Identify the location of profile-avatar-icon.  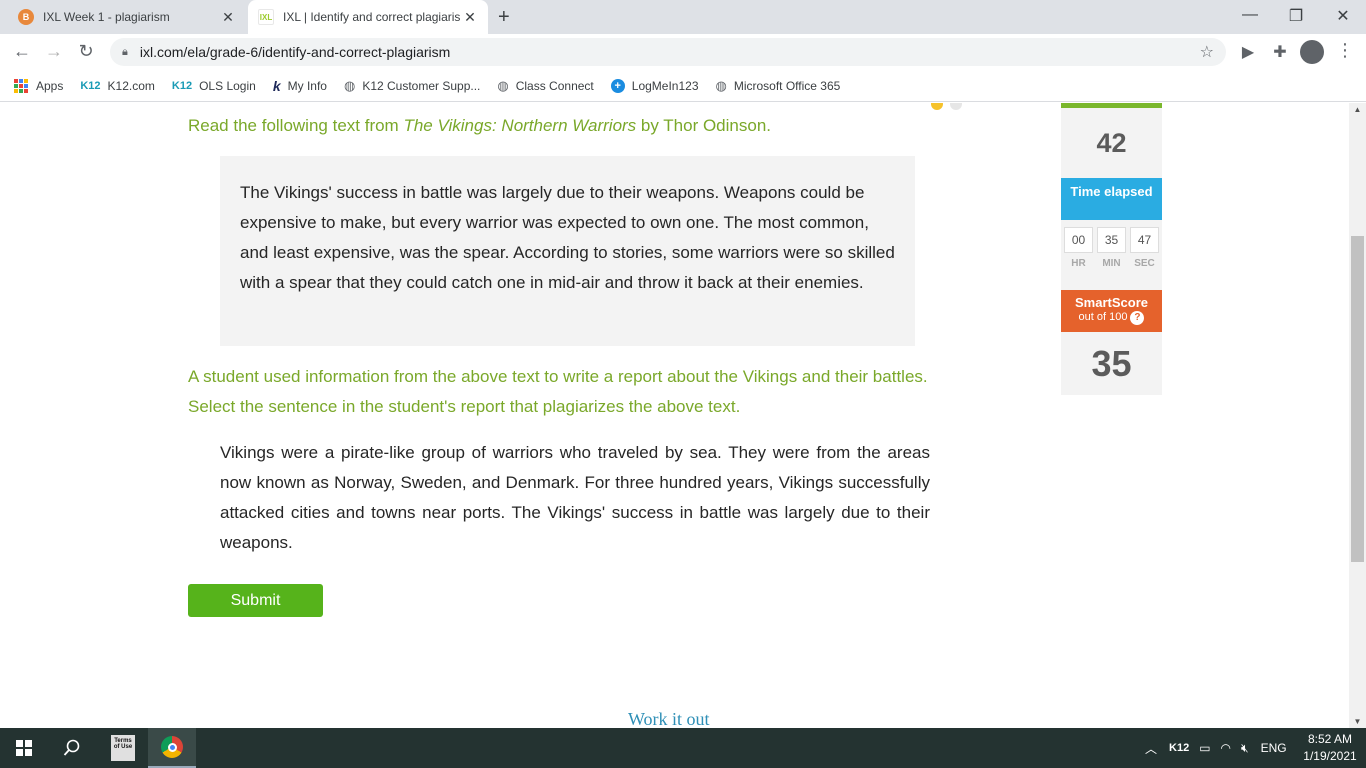
(1312, 52).